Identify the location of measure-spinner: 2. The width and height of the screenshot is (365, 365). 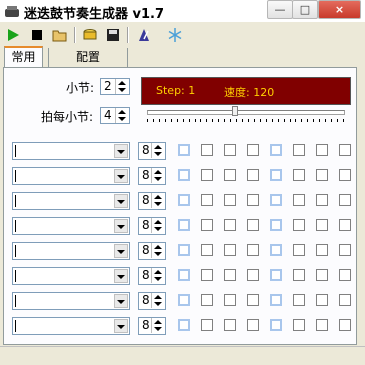
(115, 86).